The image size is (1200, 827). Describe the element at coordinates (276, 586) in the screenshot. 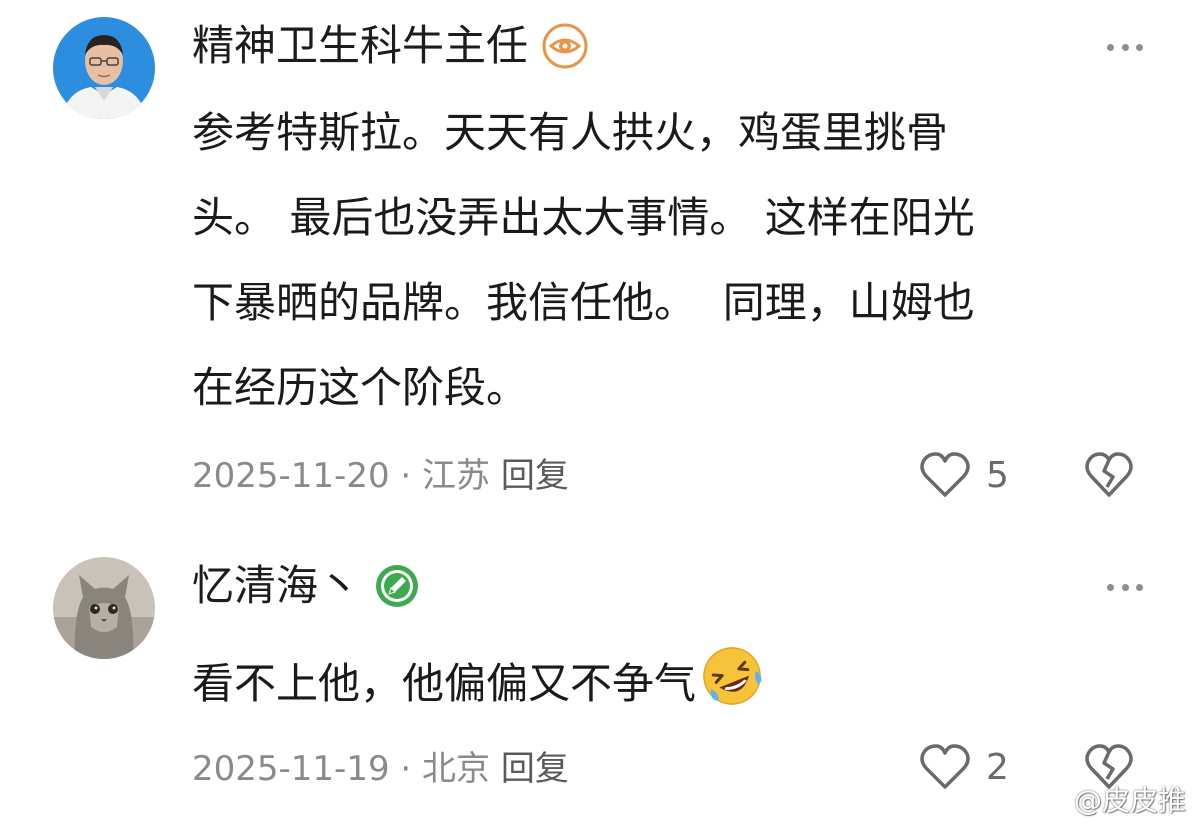

I see `username: 忆清海丶` at that location.